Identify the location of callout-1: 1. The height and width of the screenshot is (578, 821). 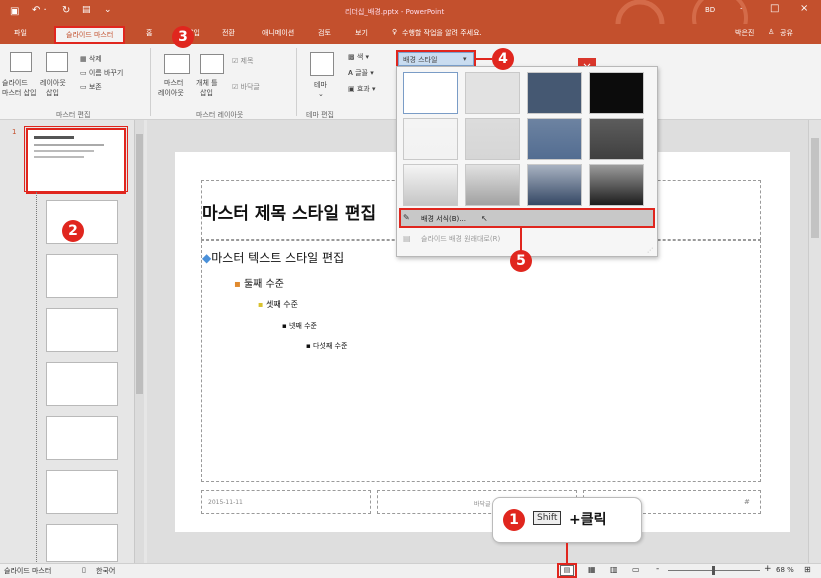
(514, 520).